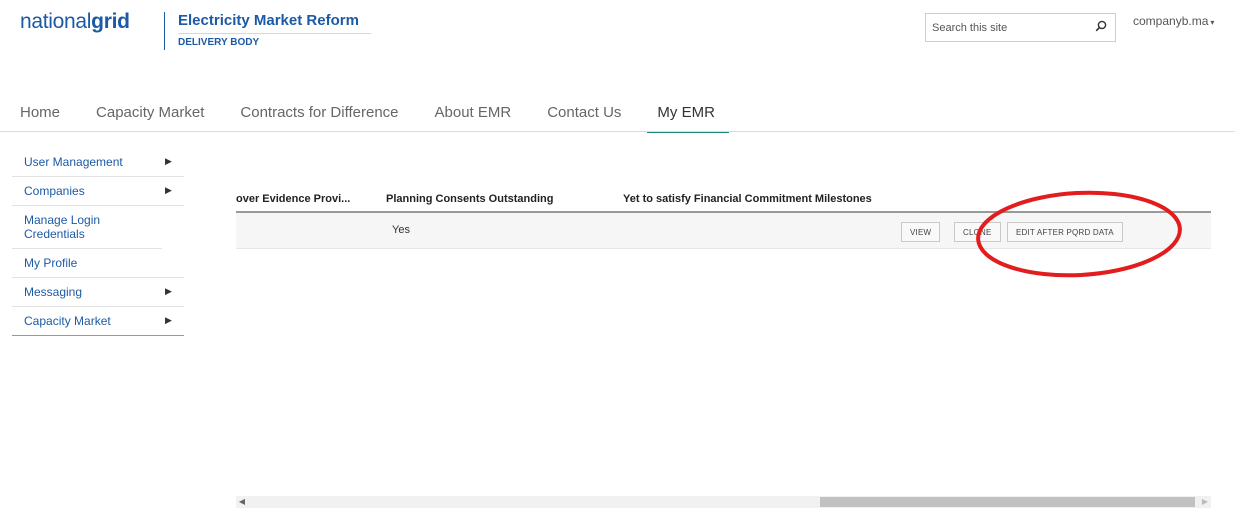 This screenshot has width=1235, height=508. What do you see at coordinates (73, 162) in the screenshot?
I see `sidebar-item-label: User Management` at bounding box center [73, 162].